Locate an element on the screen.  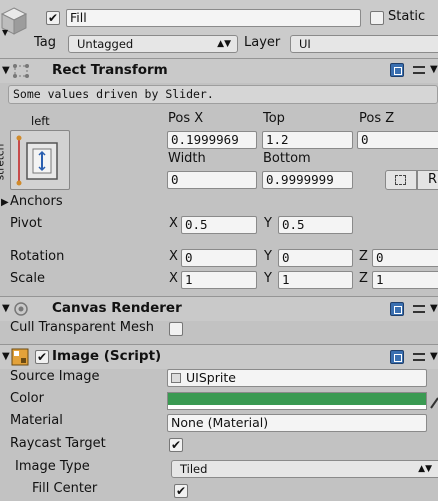
source-image-field: UISprite is located at coordinates (297, 378).